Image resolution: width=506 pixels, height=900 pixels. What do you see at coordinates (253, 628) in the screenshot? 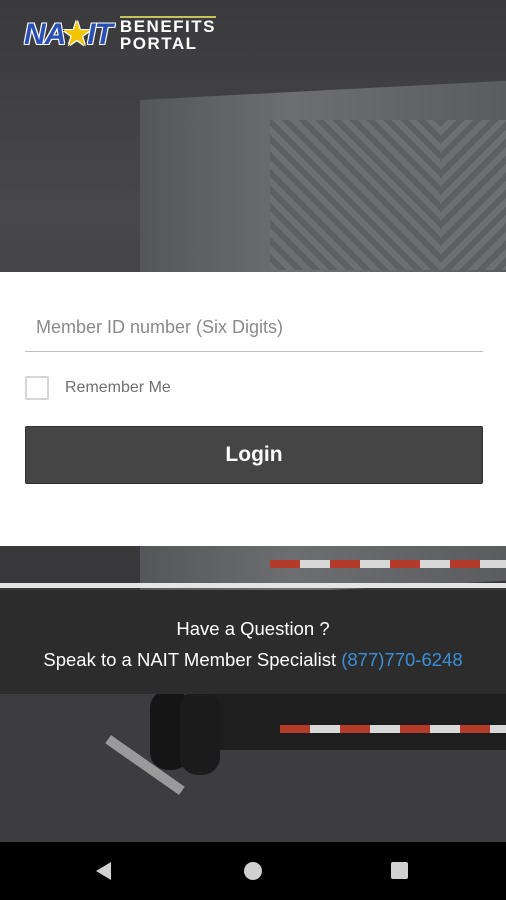
I see `help-question: Have a Question ?` at bounding box center [253, 628].